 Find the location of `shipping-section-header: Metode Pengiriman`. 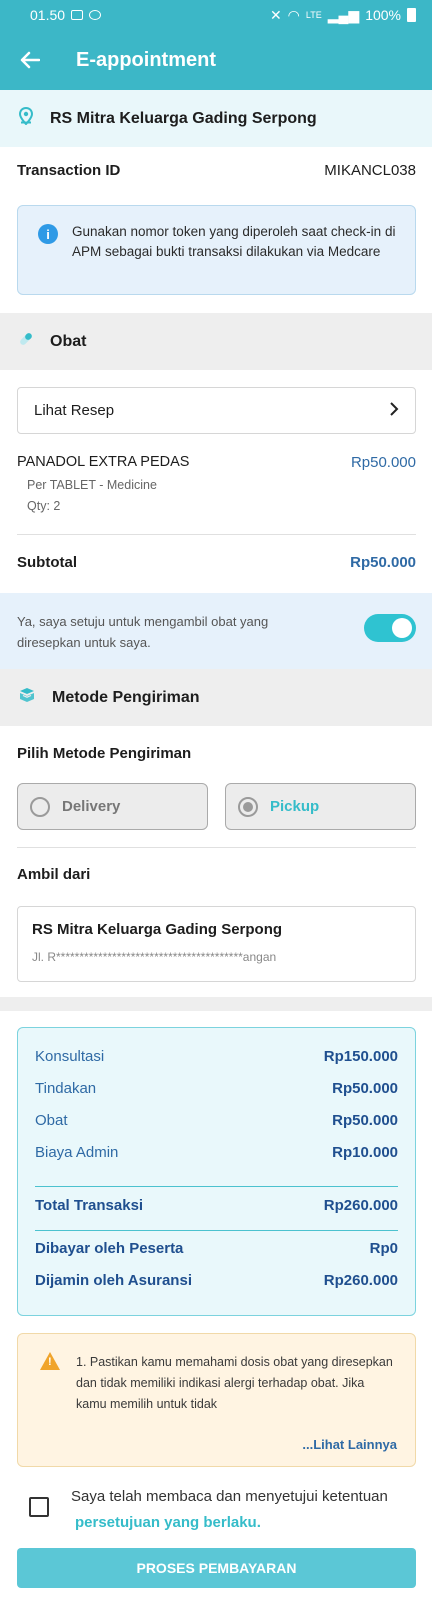

shipping-section-header: Metode Pengiriman is located at coordinates (216, 697).